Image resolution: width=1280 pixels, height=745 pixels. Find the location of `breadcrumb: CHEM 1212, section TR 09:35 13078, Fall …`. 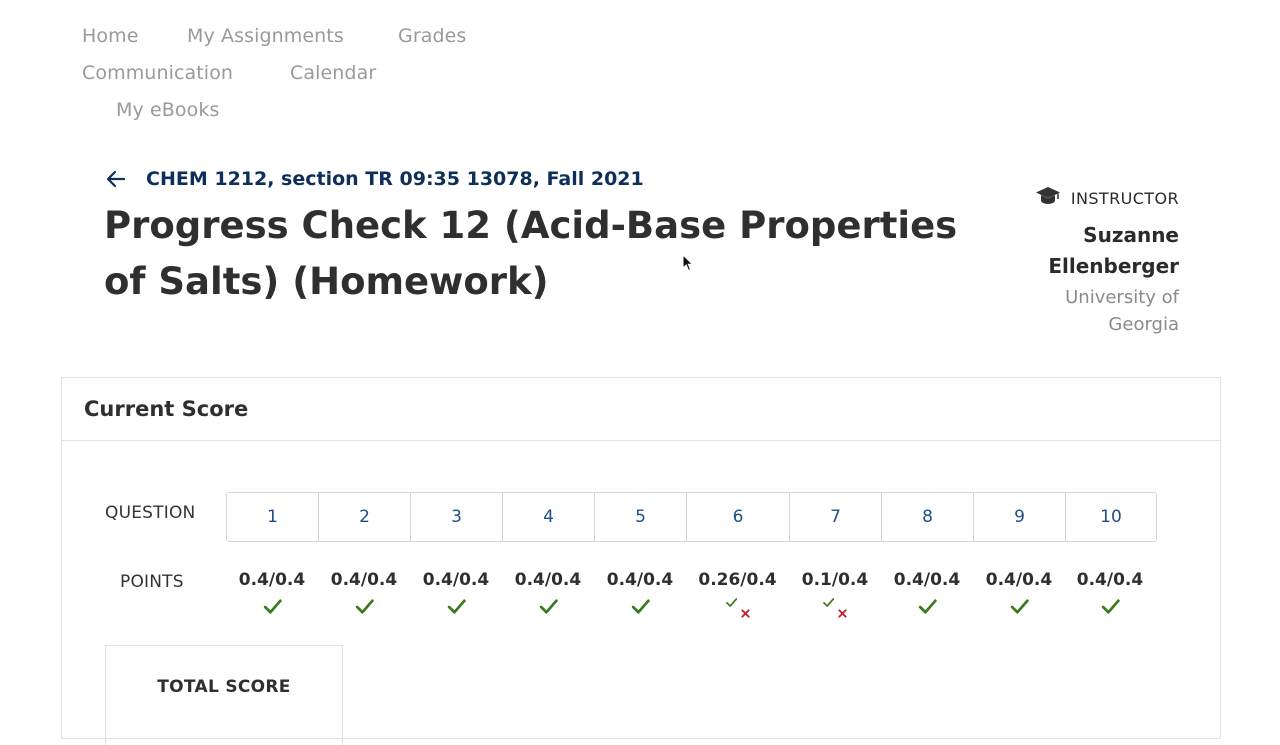

breadcrumb: CHEM 1212, section TR 09:35 13078, Fall … is located at coordinates (374, 179).